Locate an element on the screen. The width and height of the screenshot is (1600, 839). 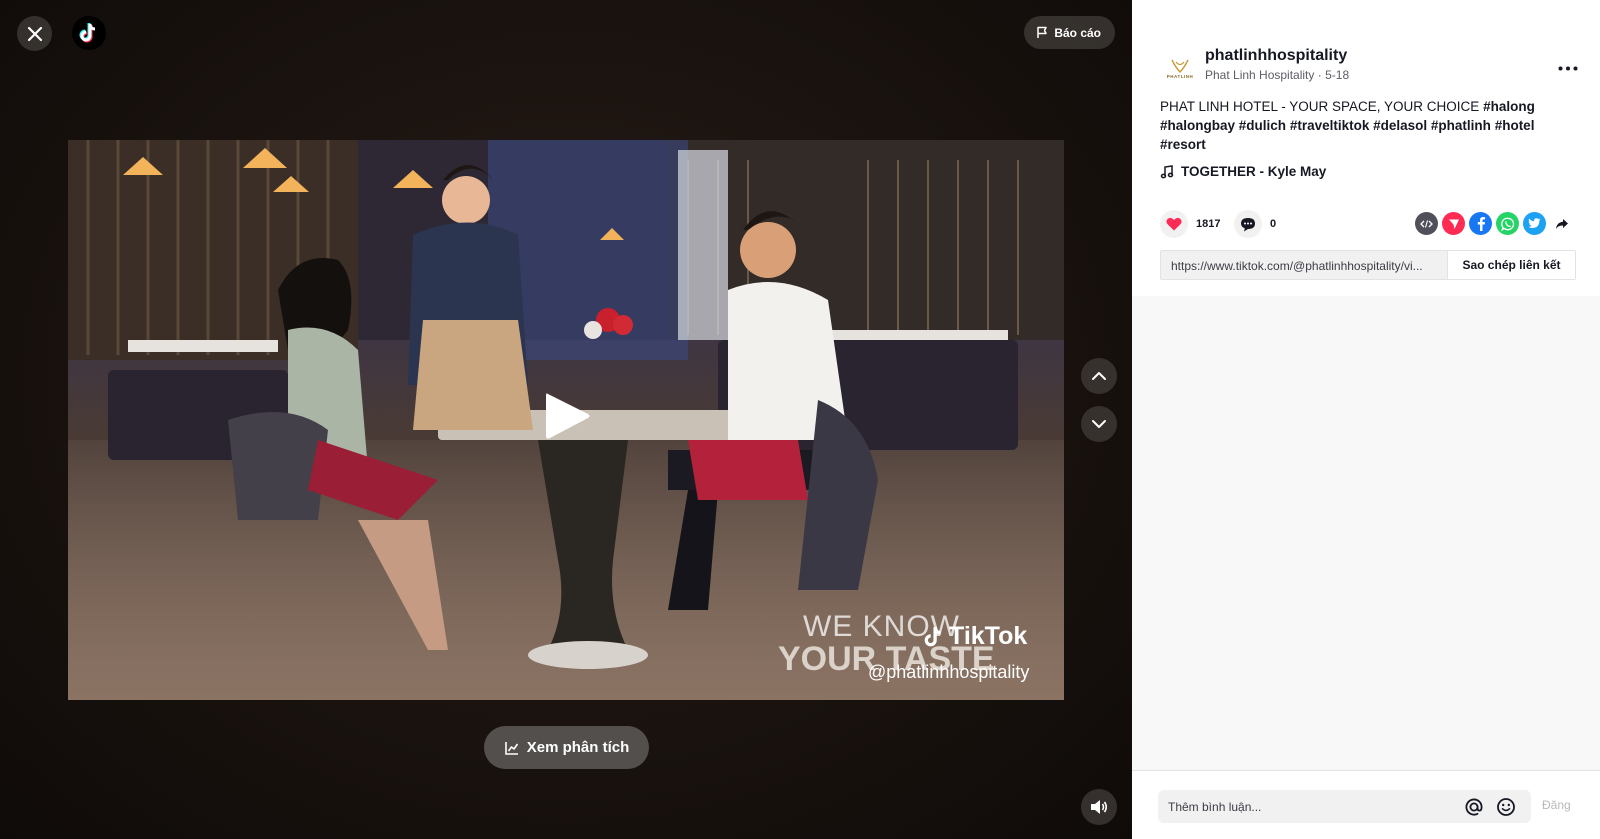
comment-stat: 0 is located at coordinates (1255, 224).